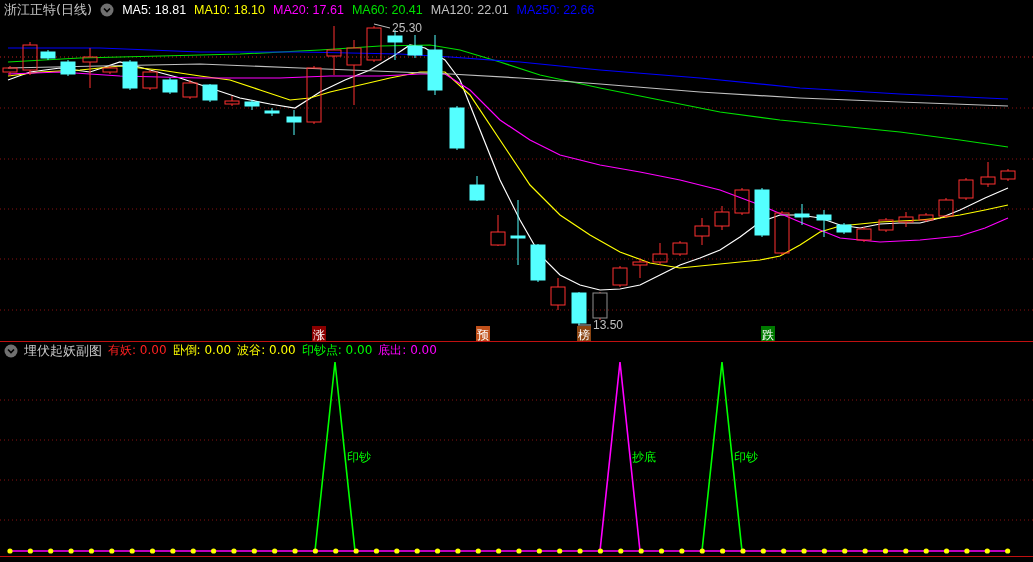 The image size is (1033, 562). What do you see at coordinates (48, 10) in the screenshot?
I see `chart-title: 浙江正特(日线)` at bounding box center [48, 10].